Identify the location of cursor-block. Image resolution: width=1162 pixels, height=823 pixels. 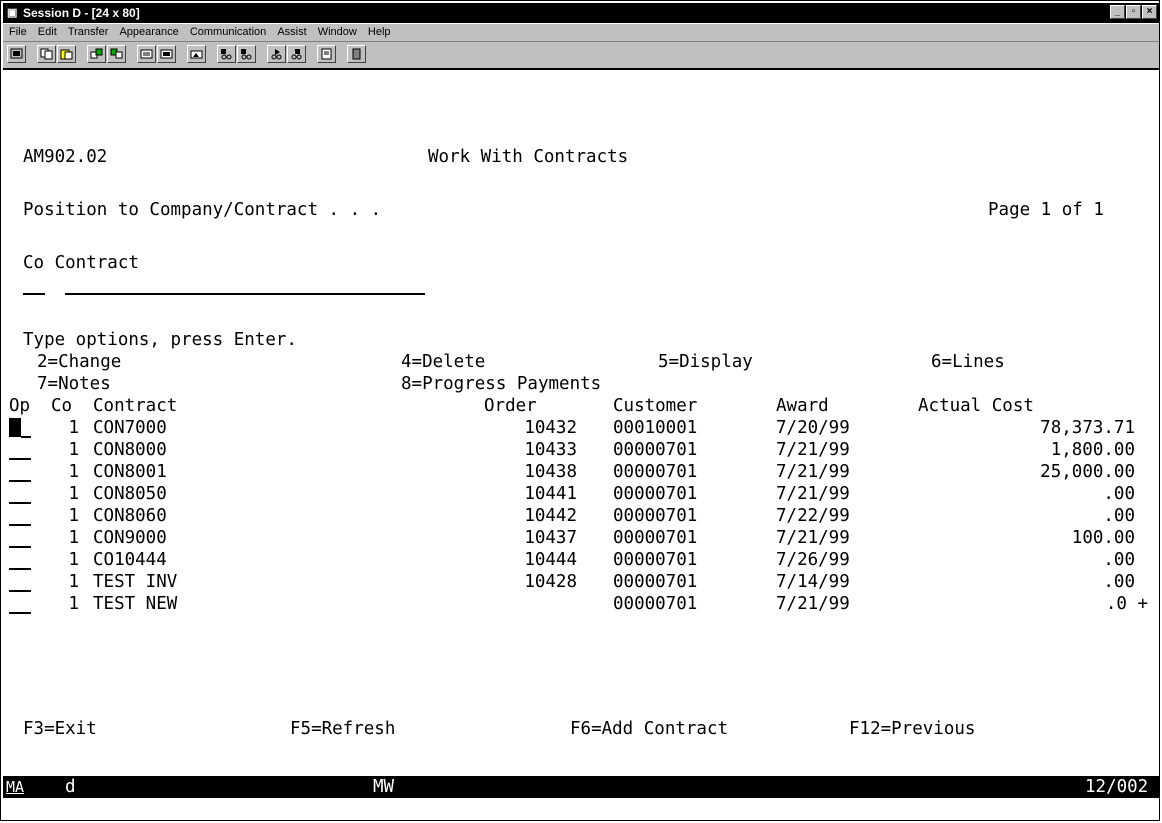
(15, 427).